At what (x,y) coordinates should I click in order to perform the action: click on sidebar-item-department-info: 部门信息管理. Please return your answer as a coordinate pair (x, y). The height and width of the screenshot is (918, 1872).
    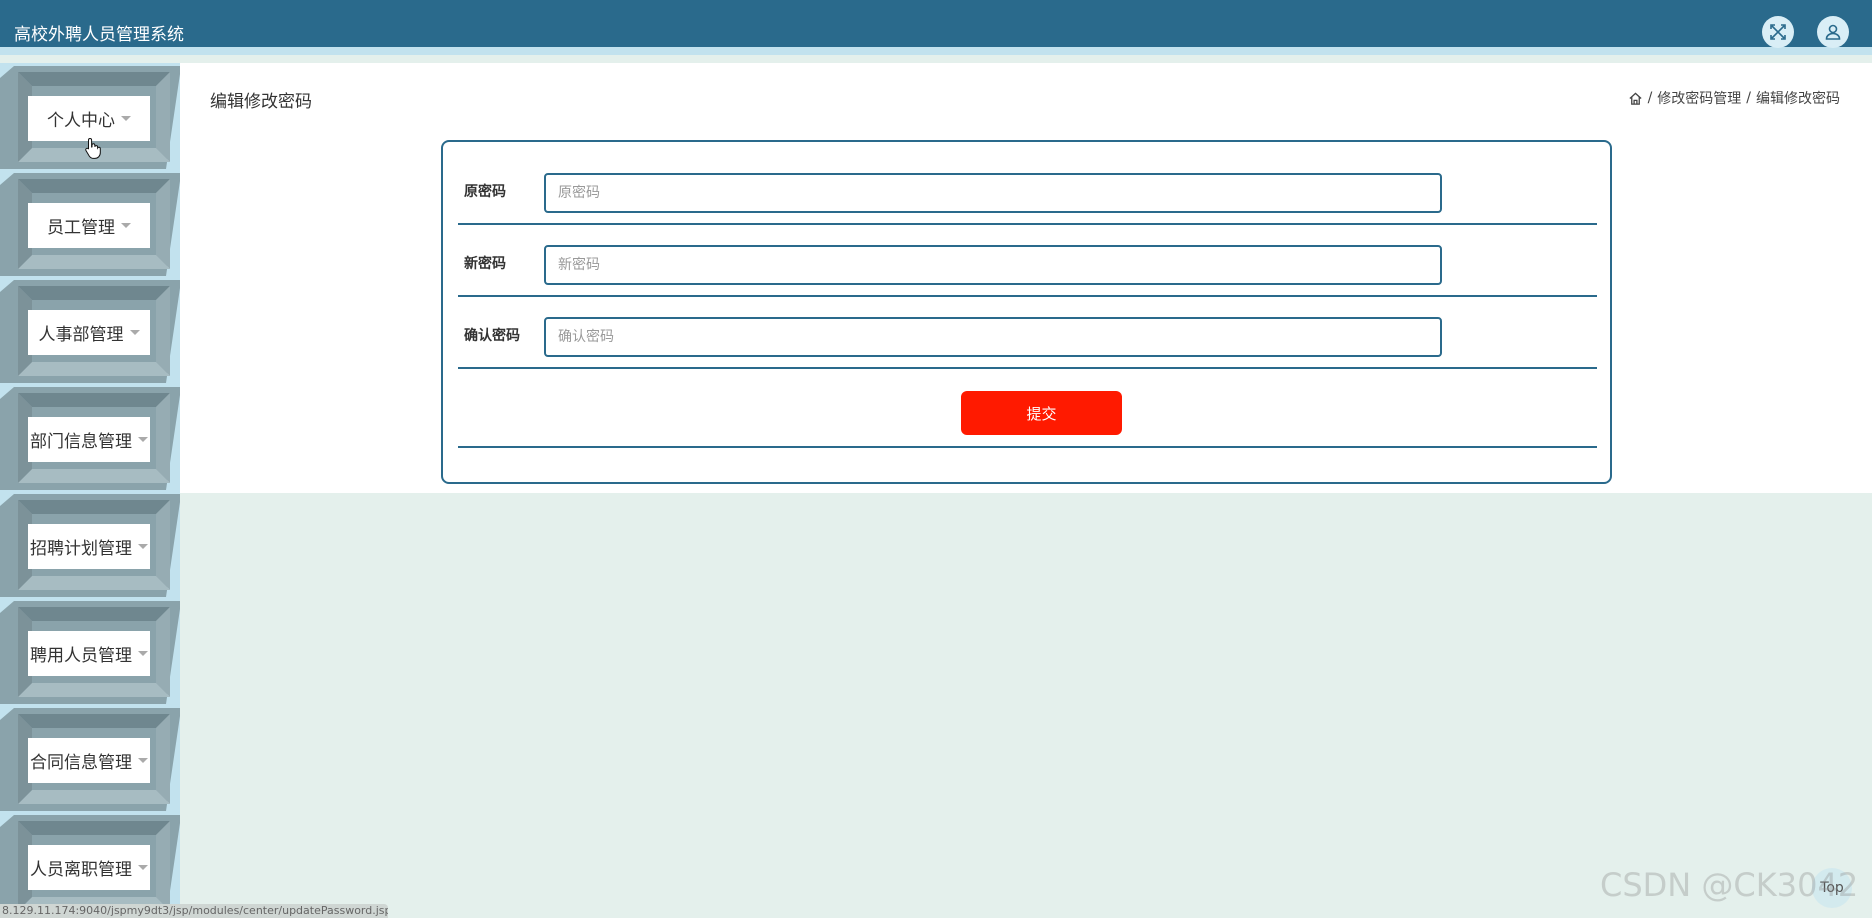
    Looking at the image, I should click on (90, 438).